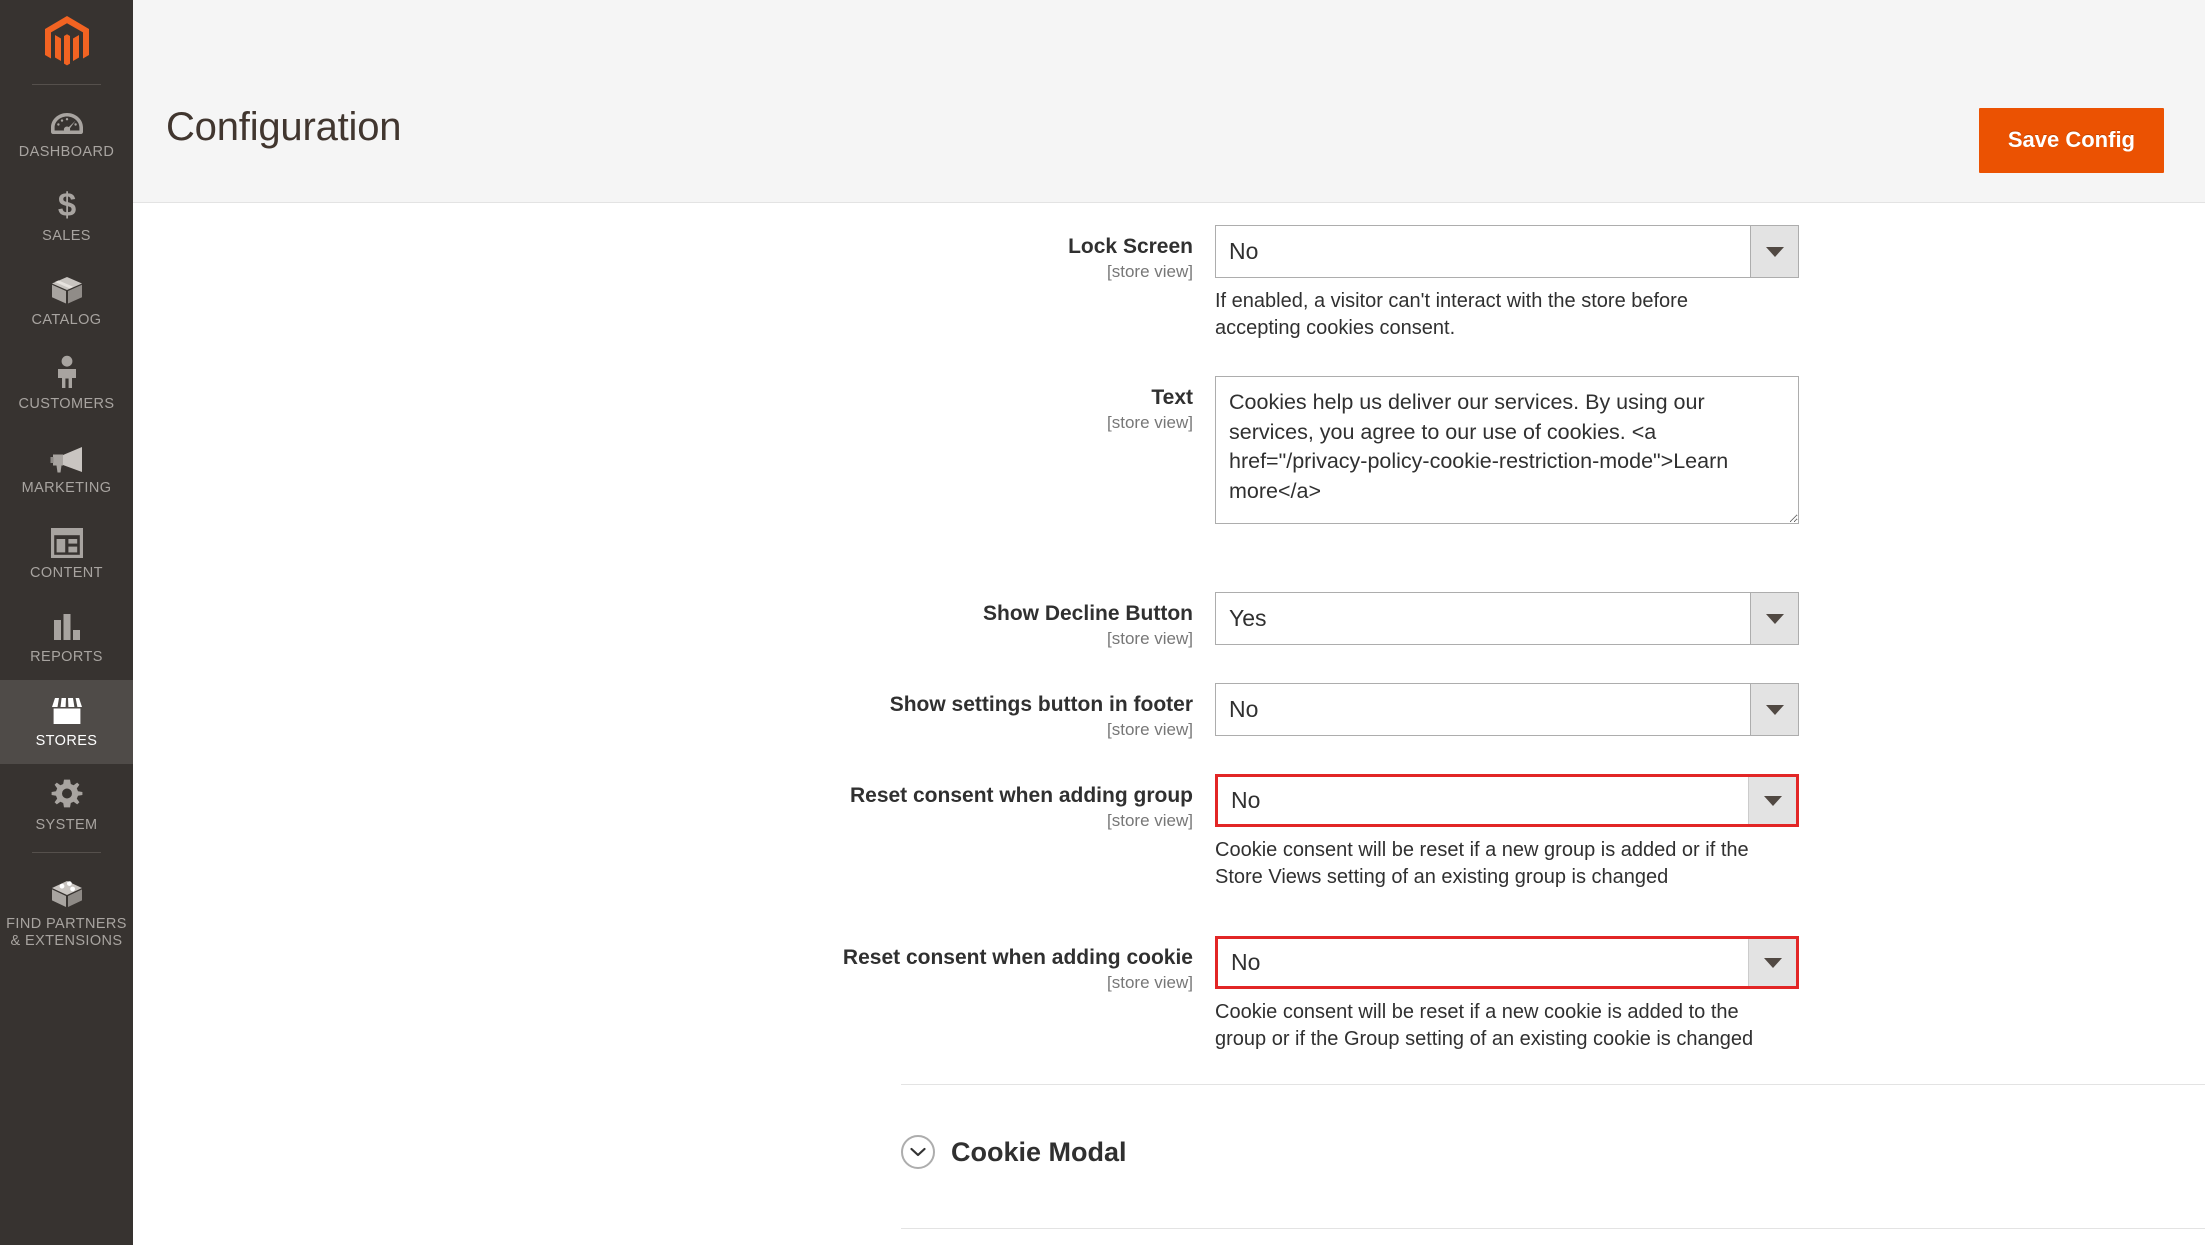  Describe the element at coordinates (1248, 618) in the screenshot. I see `select-value: Yes` at that location.